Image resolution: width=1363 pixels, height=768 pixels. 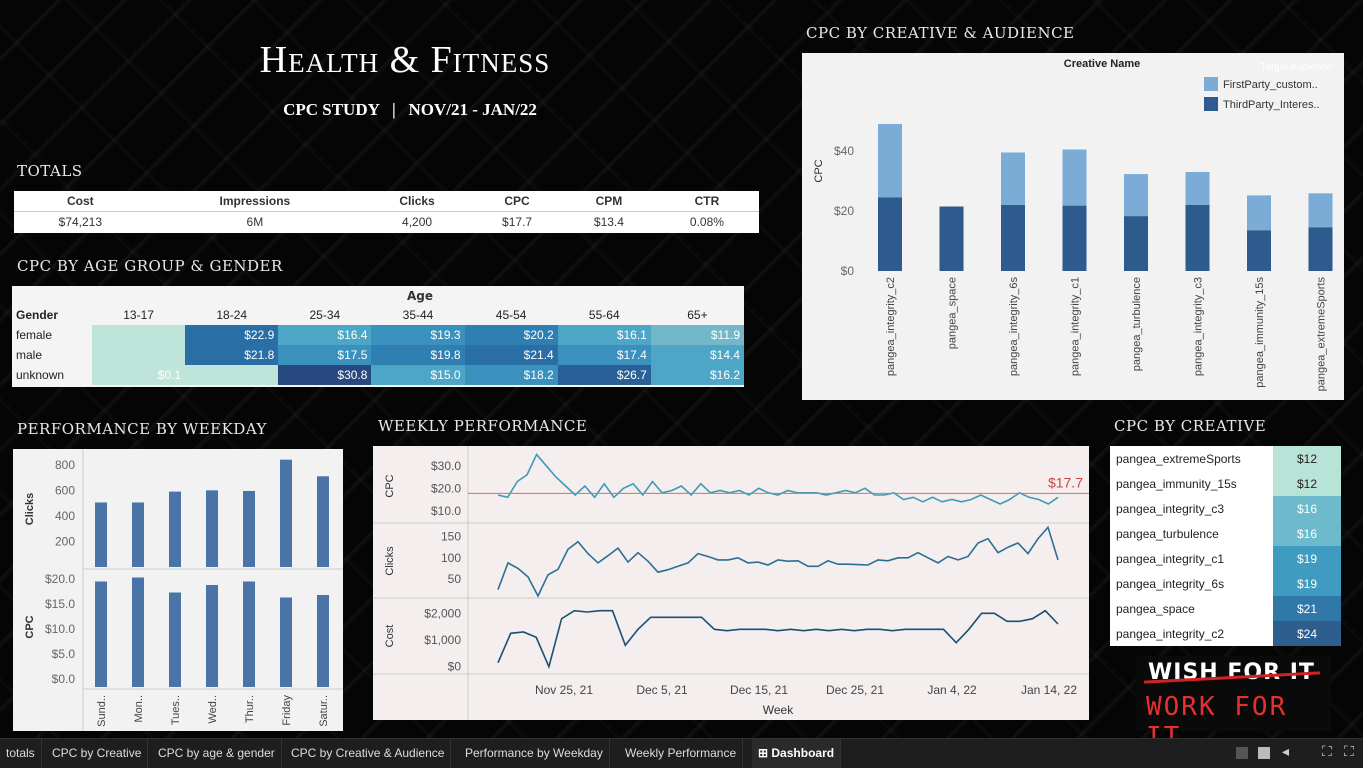 What do you see at coordinates (604, 335) in the screenshot?
I see `heatmap-cell: $16.1` at bounding box center [604, 335].